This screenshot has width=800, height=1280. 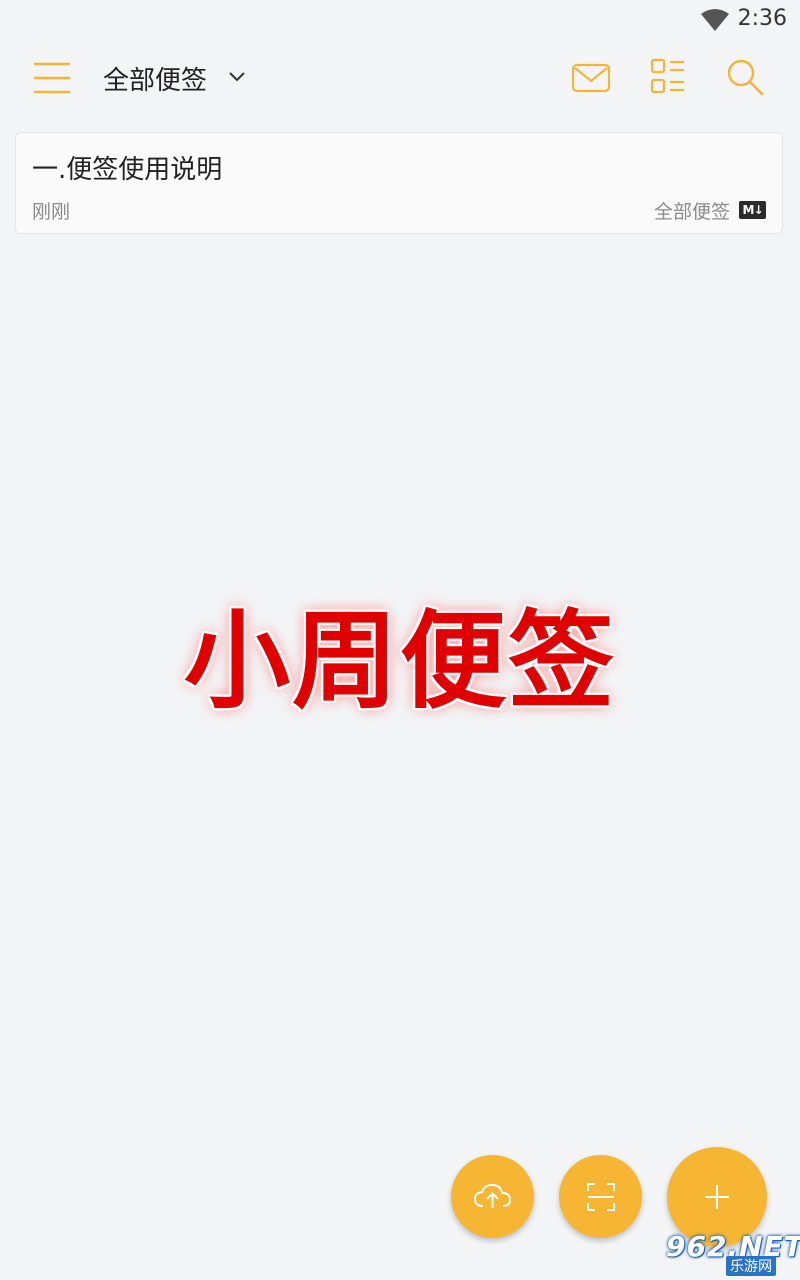 What do you see at coordinates (668, 77) in the screenshot?
I see `layout-icon` at bounding box center [668, 77].